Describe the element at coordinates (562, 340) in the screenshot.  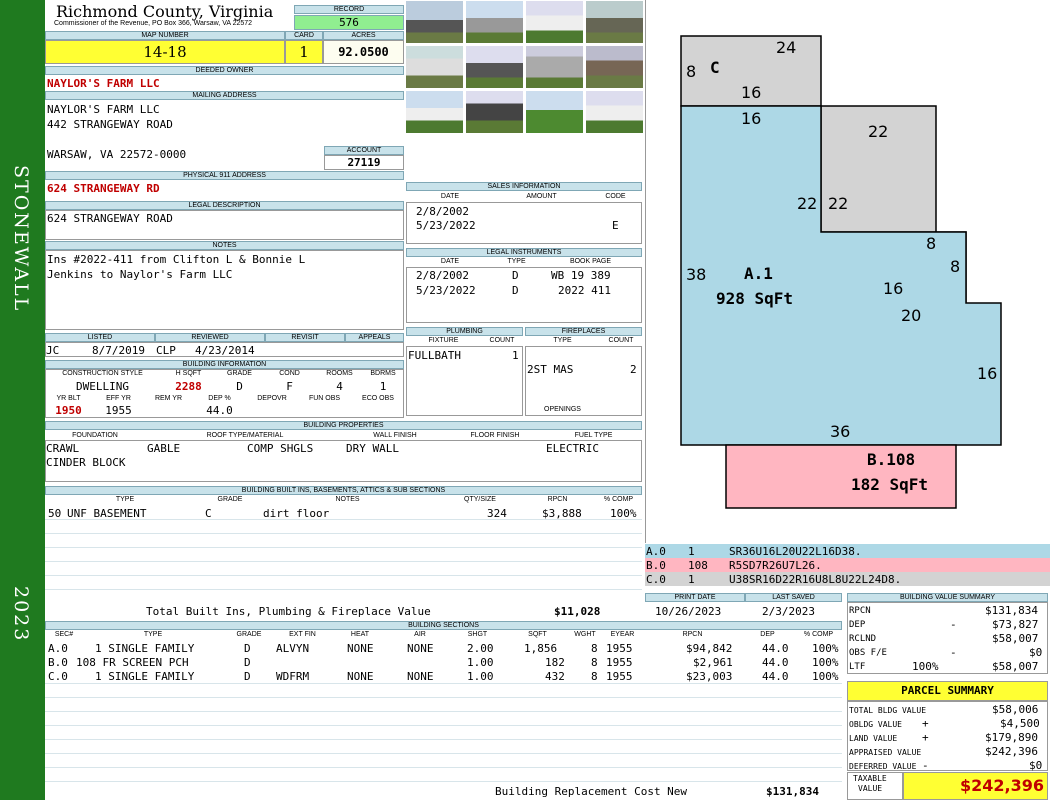
I see `col-fp-type: TYPE` at that location.